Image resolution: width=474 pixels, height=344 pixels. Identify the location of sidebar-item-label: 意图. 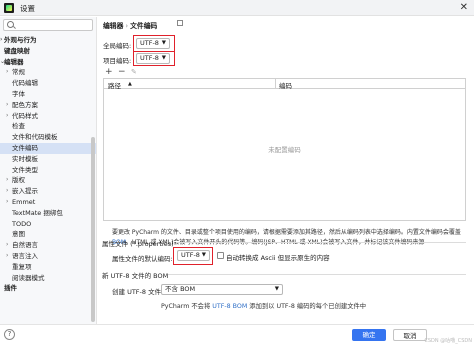
(18, 234).